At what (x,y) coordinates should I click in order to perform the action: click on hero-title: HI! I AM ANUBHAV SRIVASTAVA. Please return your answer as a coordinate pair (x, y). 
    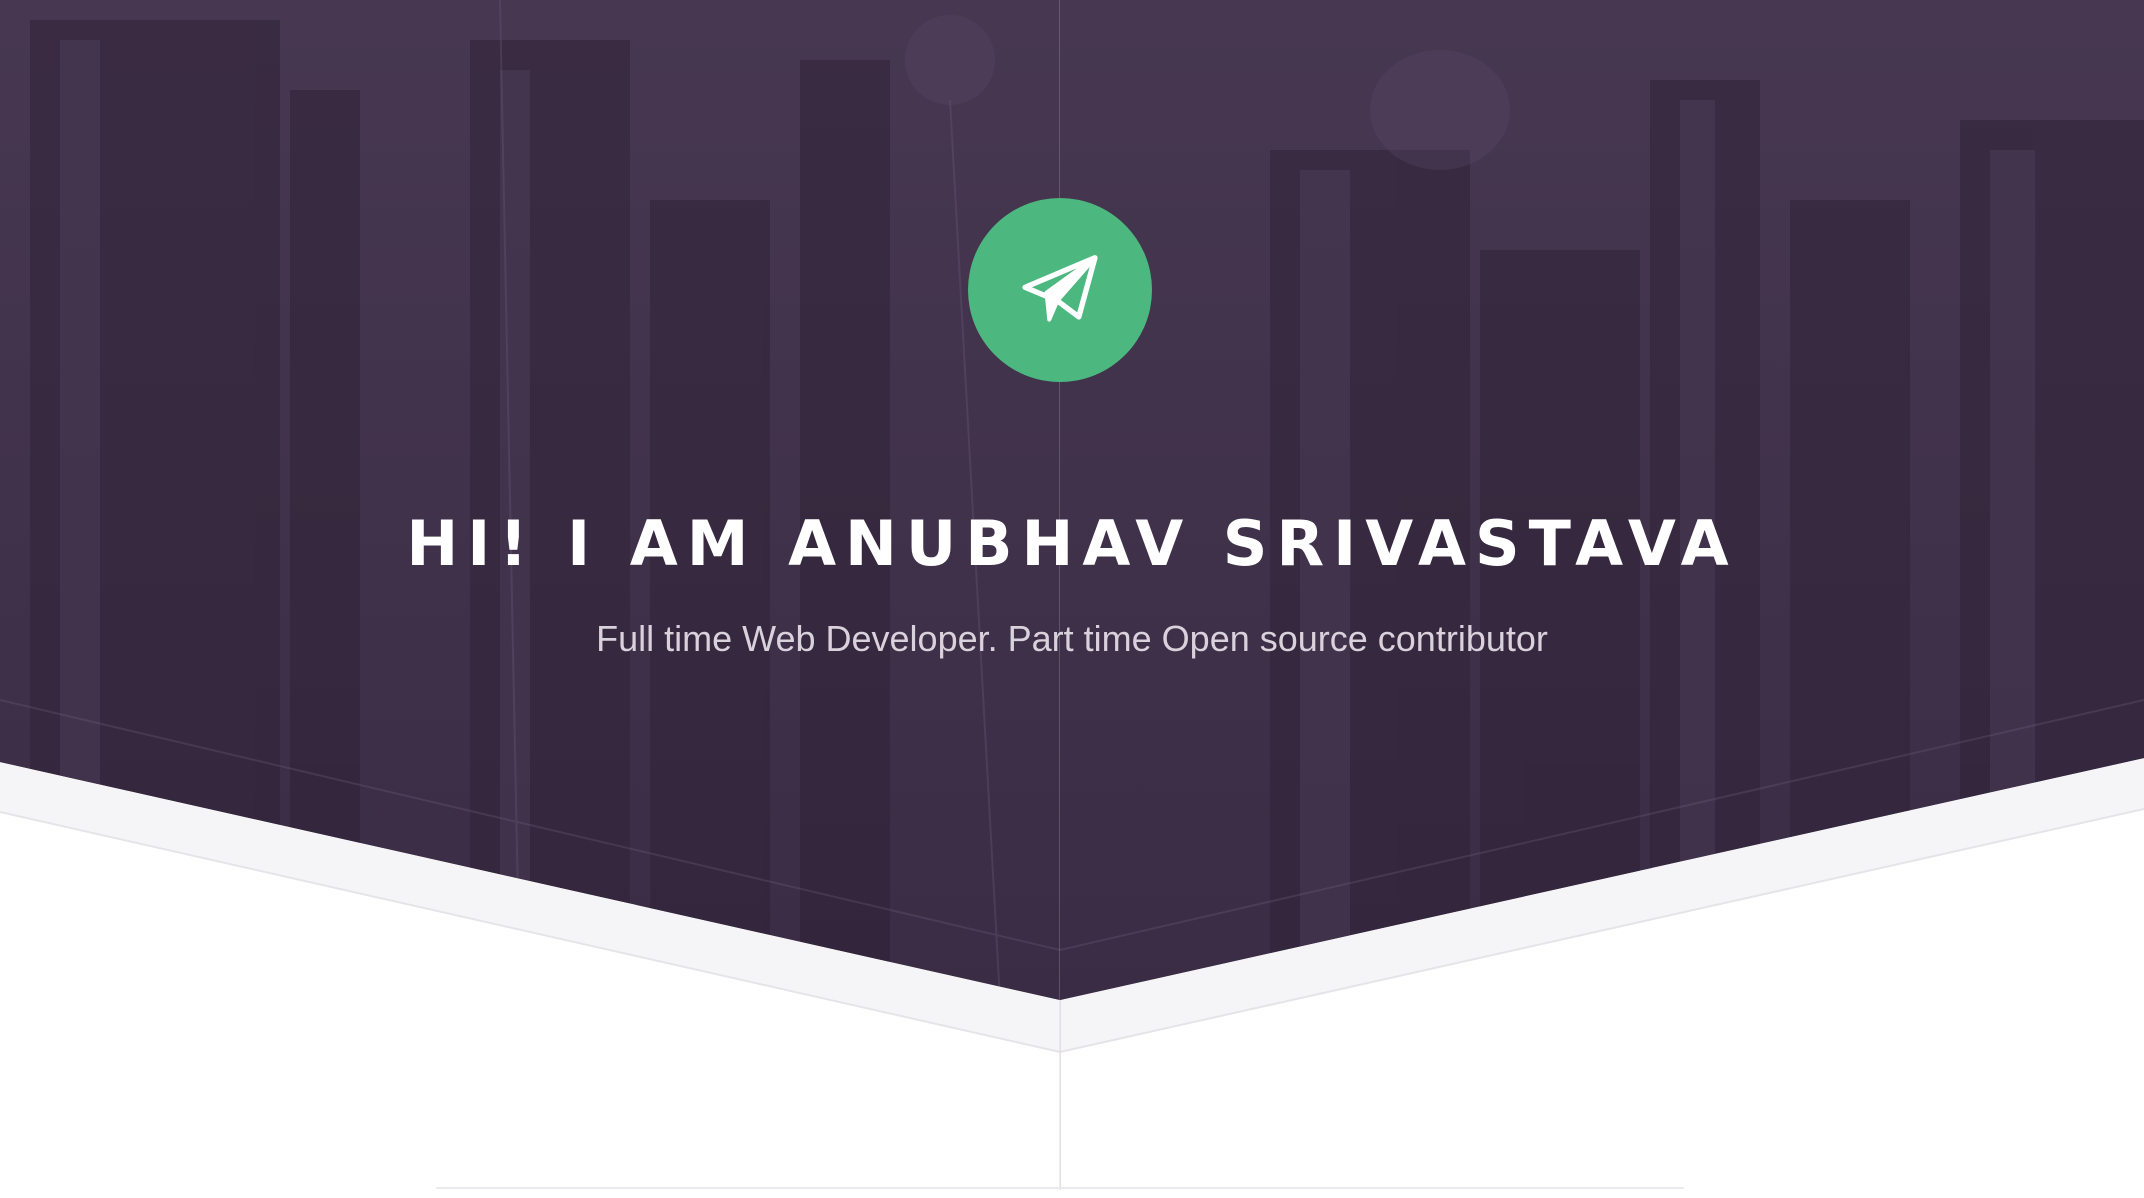
    Looking at the image, I should click on (1072, 543).